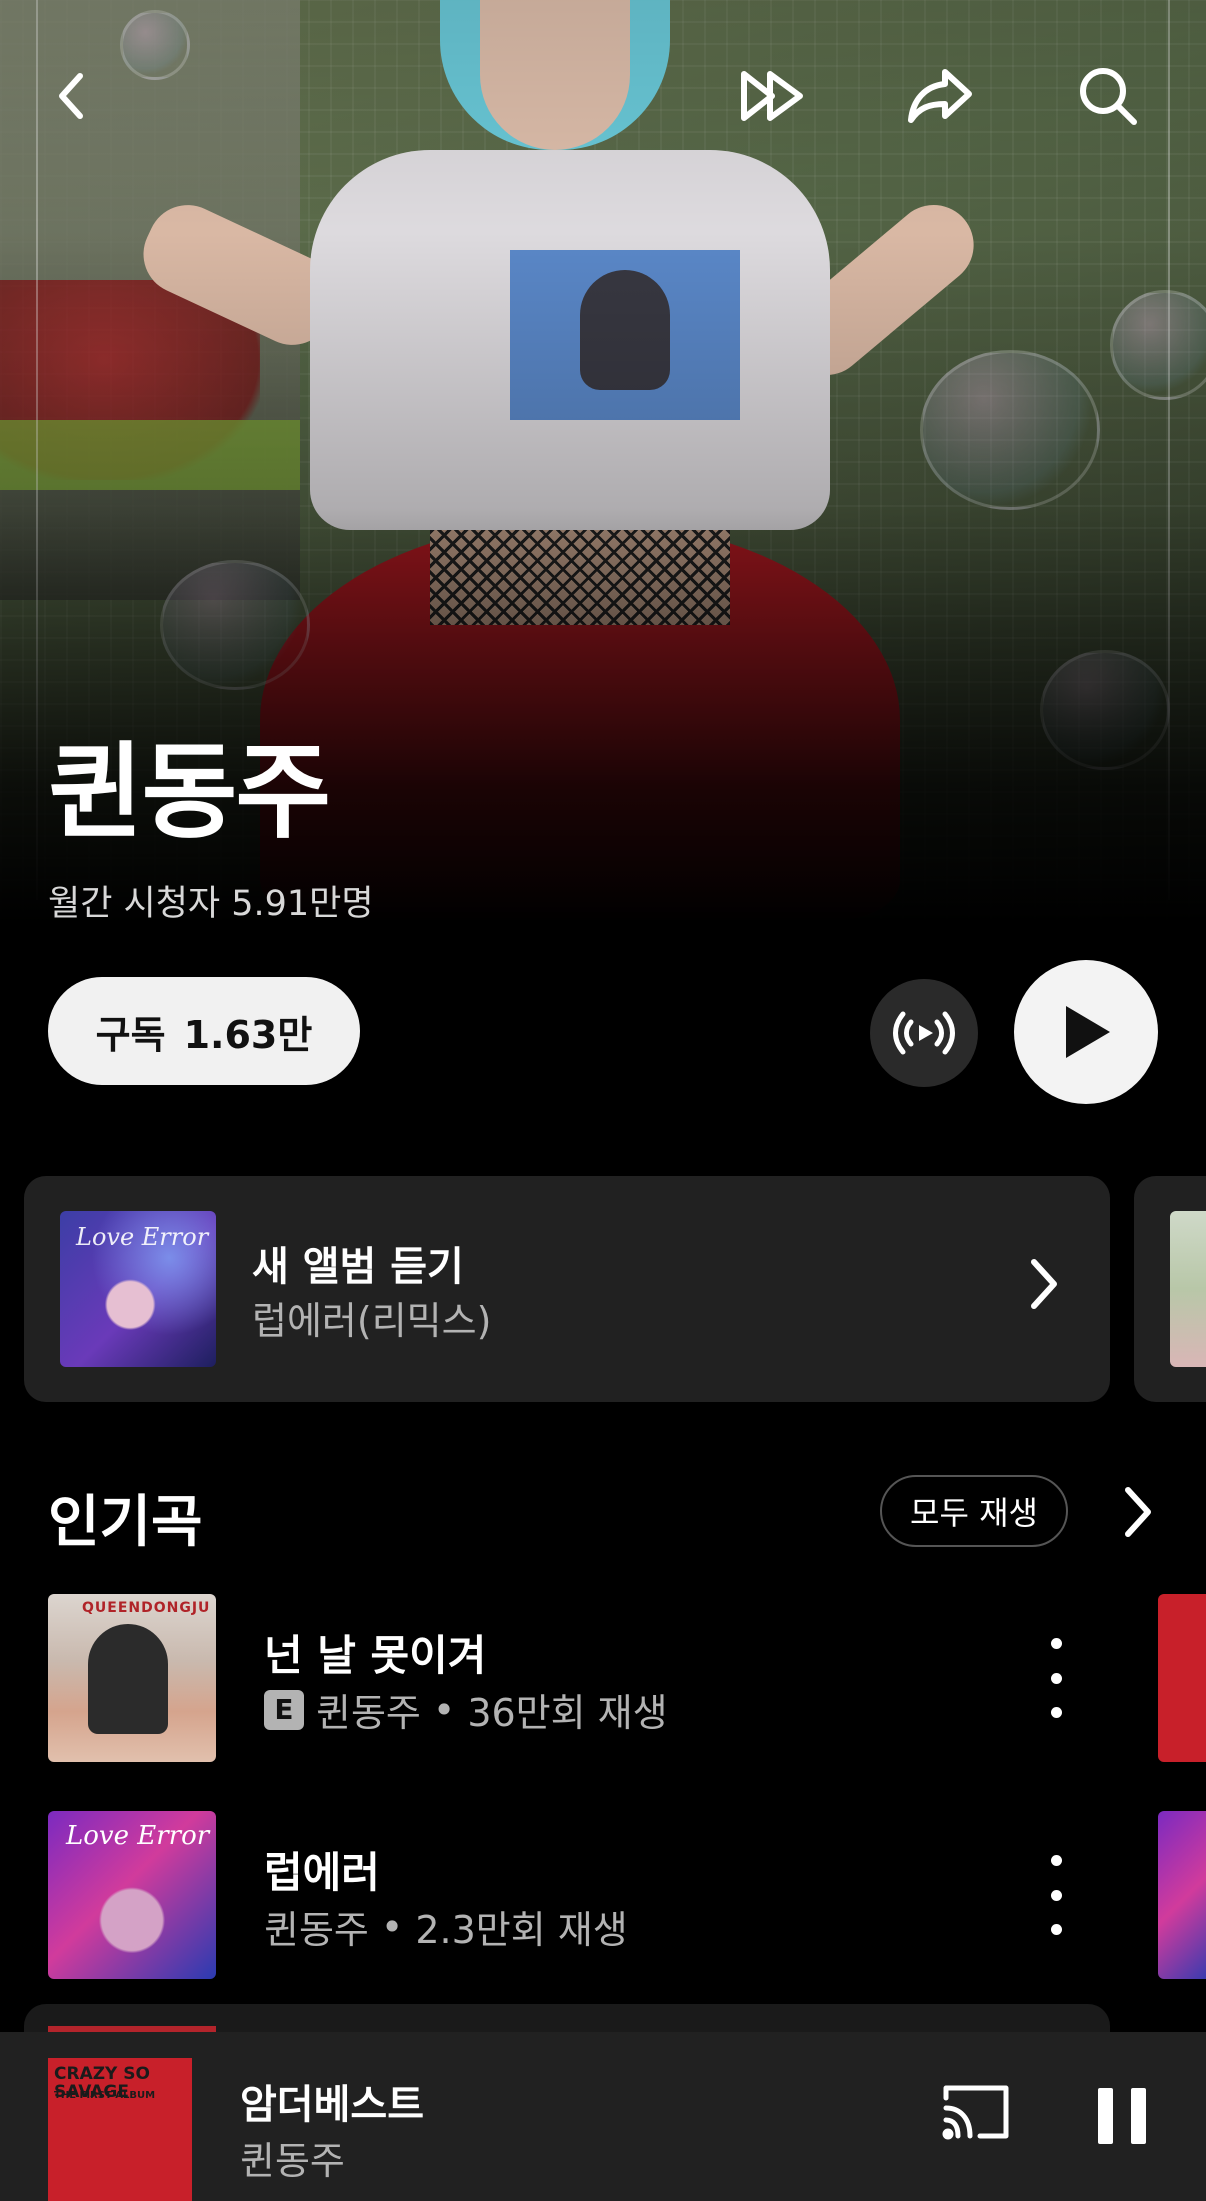  What do you see at coordinates (976, 2112) in the screenshot?
I see `cast-icon` at bounding box center [976, 2112].